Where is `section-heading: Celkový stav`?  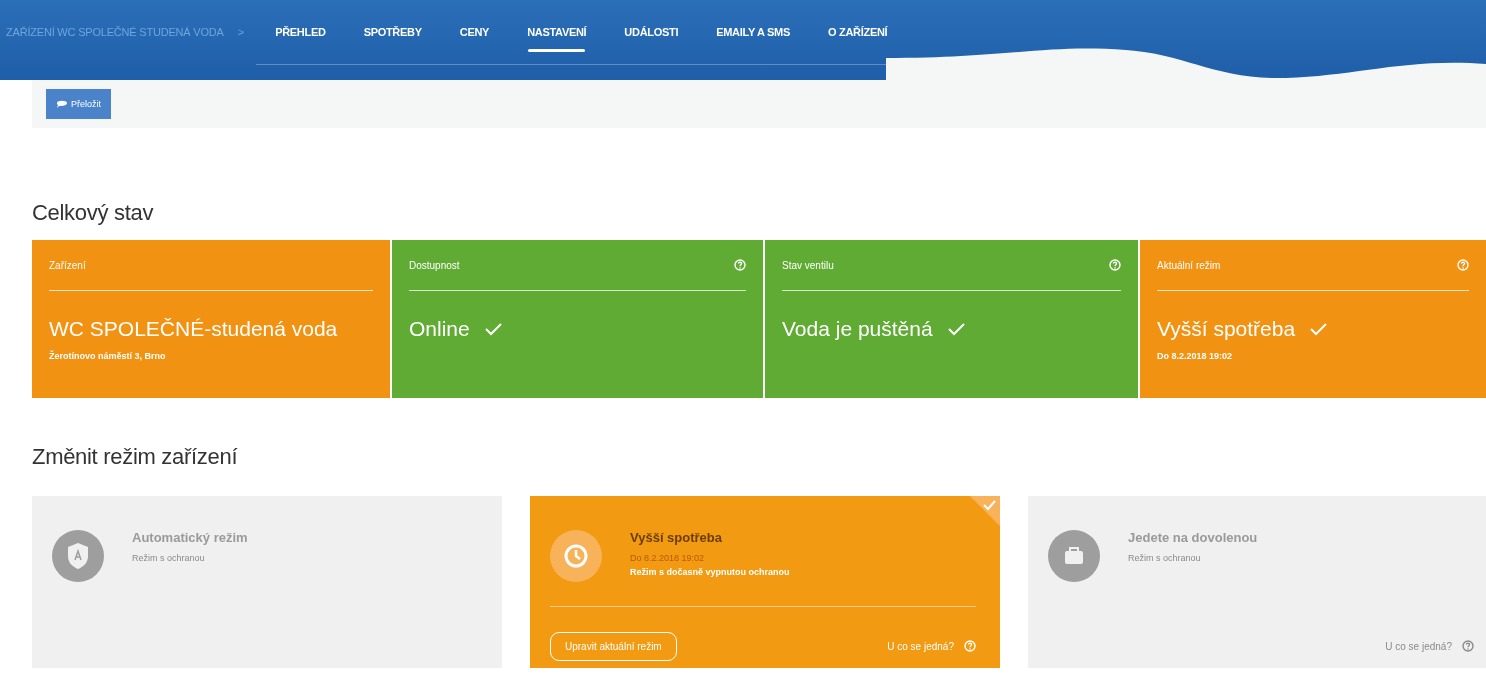
section-heading: Celkový stav is located at coordinates (93, 213).